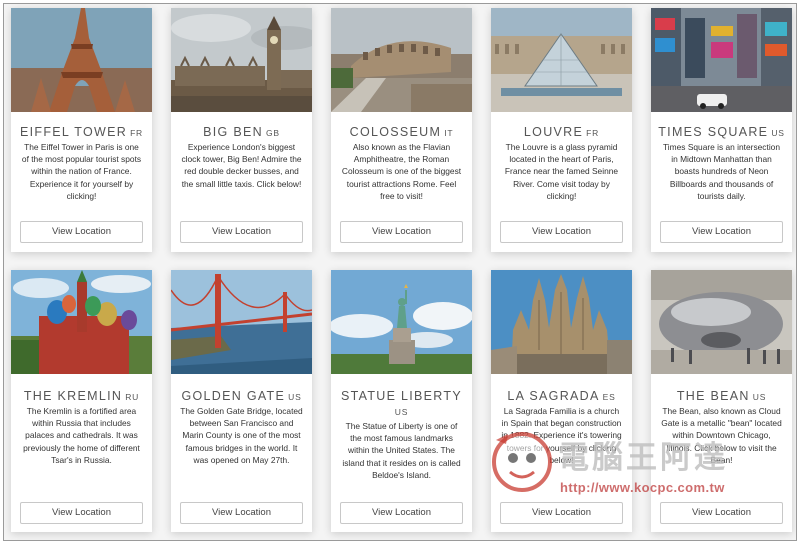 The height and width of the screenshot is (544, 800). I want to click on big-ben-photo, so click(241, 60).